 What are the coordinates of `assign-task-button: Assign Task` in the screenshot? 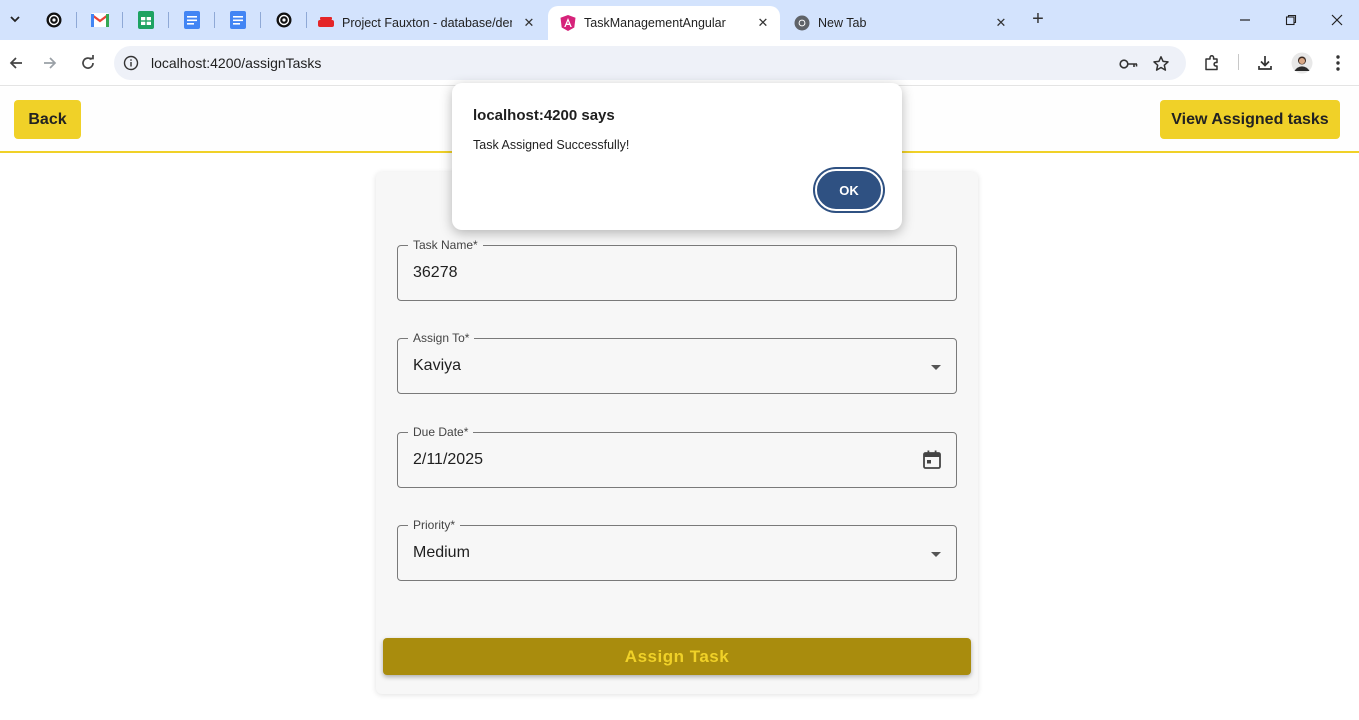 It's located at (677, 656).